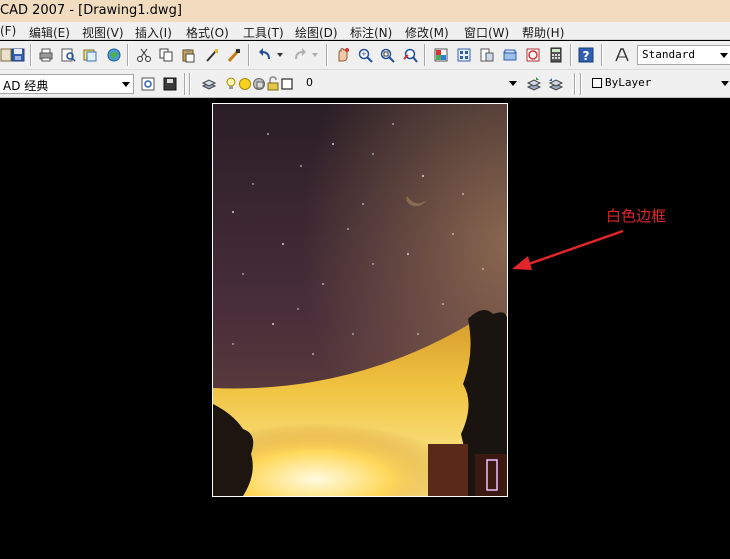  I want to click on text-style-select: Standard, so click(683, 55).